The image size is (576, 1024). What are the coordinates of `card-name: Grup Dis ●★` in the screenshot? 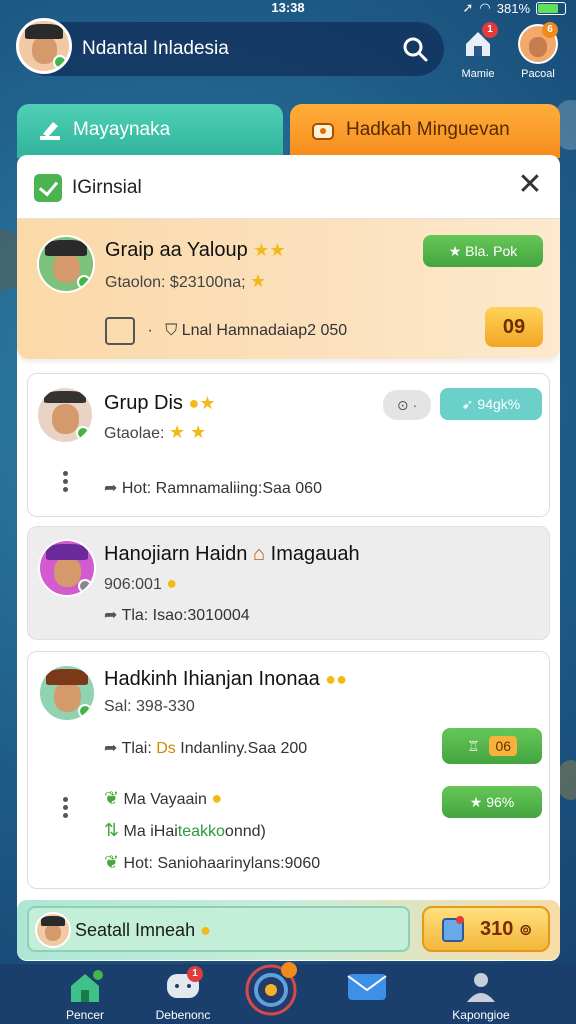 It's located at (160, 403).